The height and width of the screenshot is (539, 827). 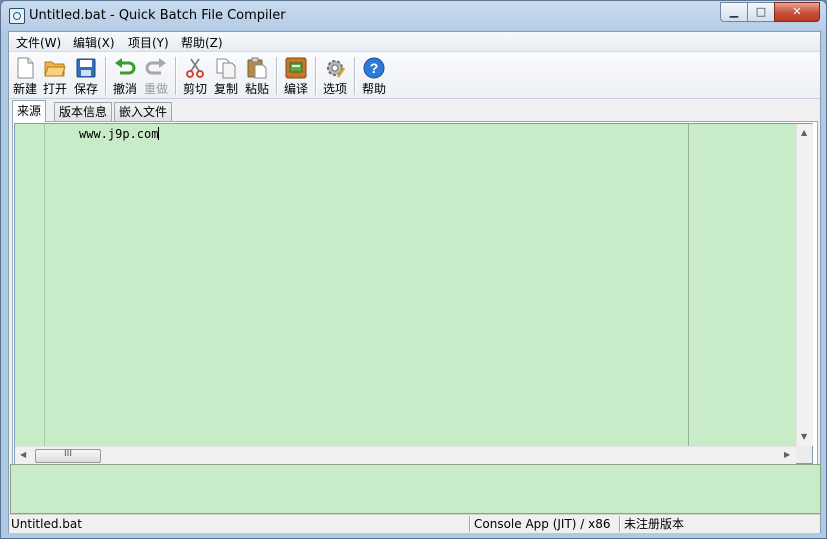 I want to click on compile-button: 编译, so click(x=296, y=76).